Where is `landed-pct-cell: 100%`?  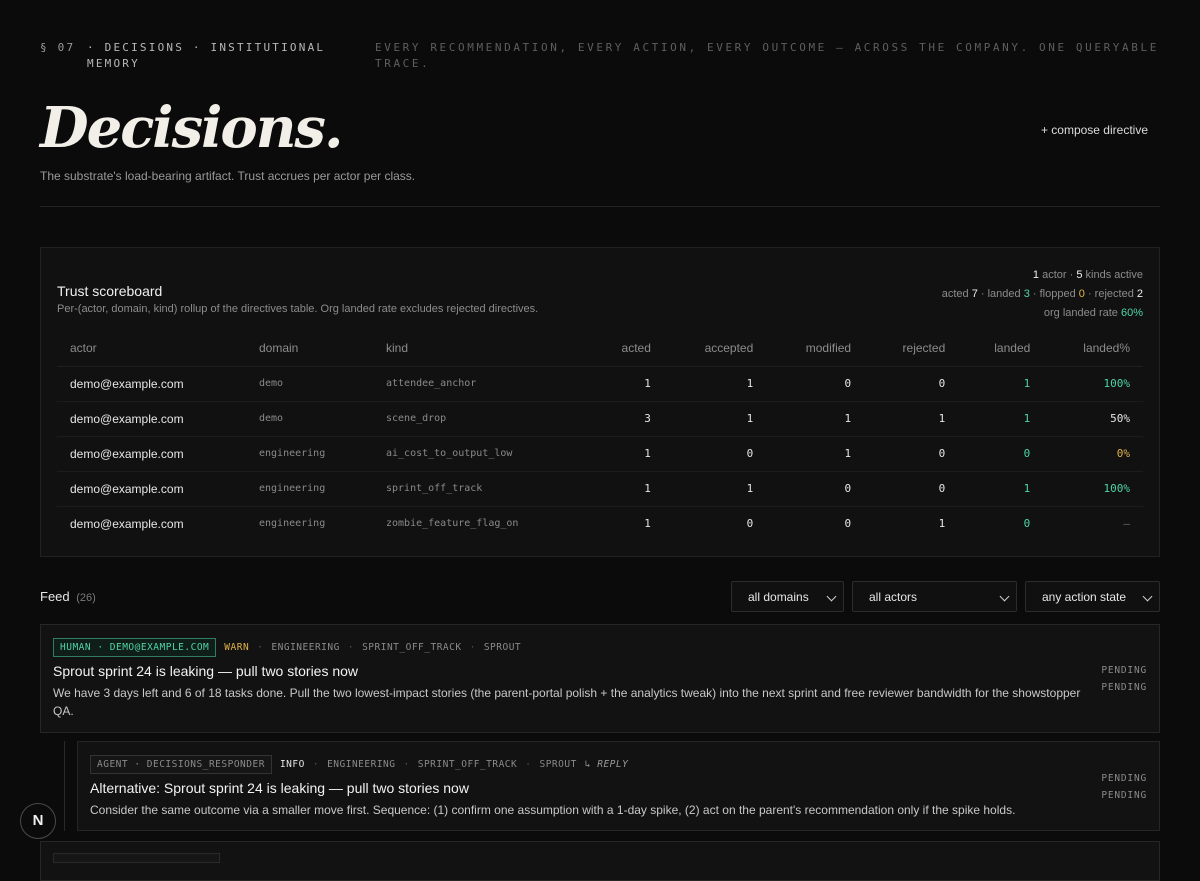
landed-pct-cell: 100% is located at coordinates (1093, 489).